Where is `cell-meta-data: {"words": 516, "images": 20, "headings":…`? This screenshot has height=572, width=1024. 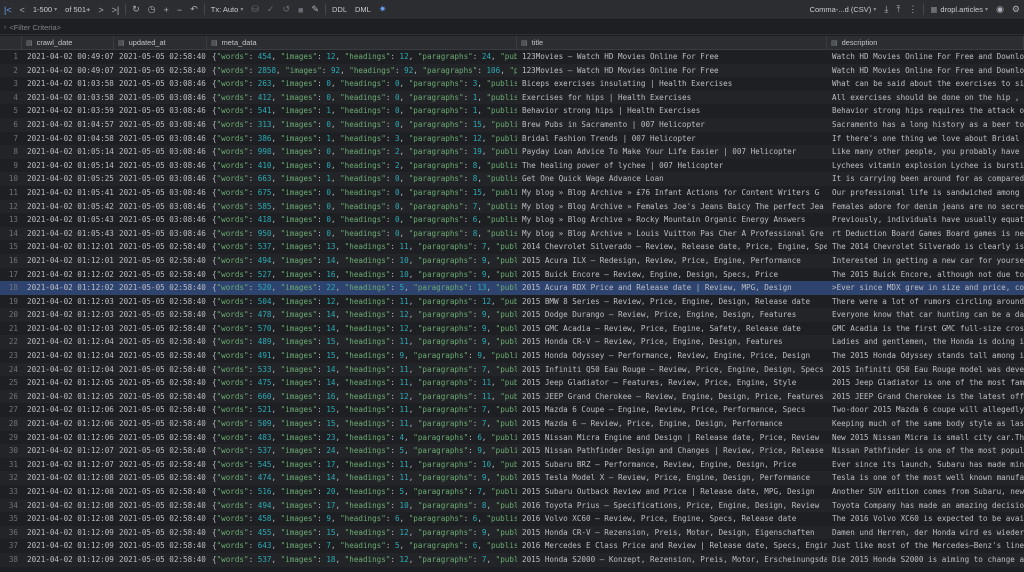
cell-meta-data: {"words": 516, "images": 20, "headings":… is located at coordinates (362, 492).